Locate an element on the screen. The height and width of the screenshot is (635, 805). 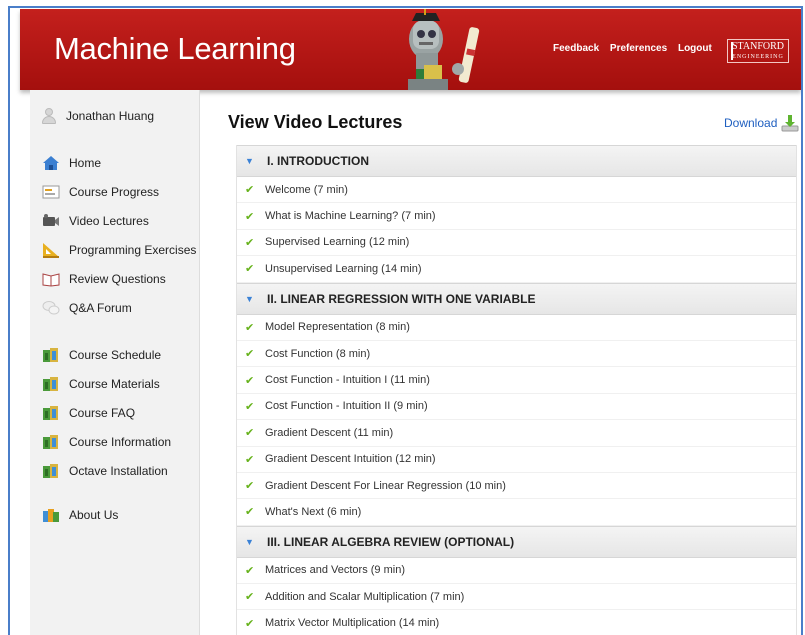
page-title: View Video Lectures is located at coordinates (315, 122).